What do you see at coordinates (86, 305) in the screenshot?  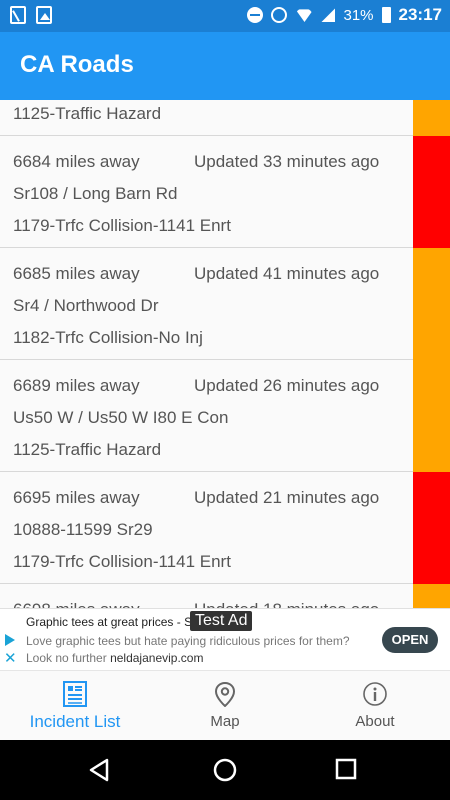 I see `incident-road: Sr4 / Northwood Dr` at bounding box center [86, 305].